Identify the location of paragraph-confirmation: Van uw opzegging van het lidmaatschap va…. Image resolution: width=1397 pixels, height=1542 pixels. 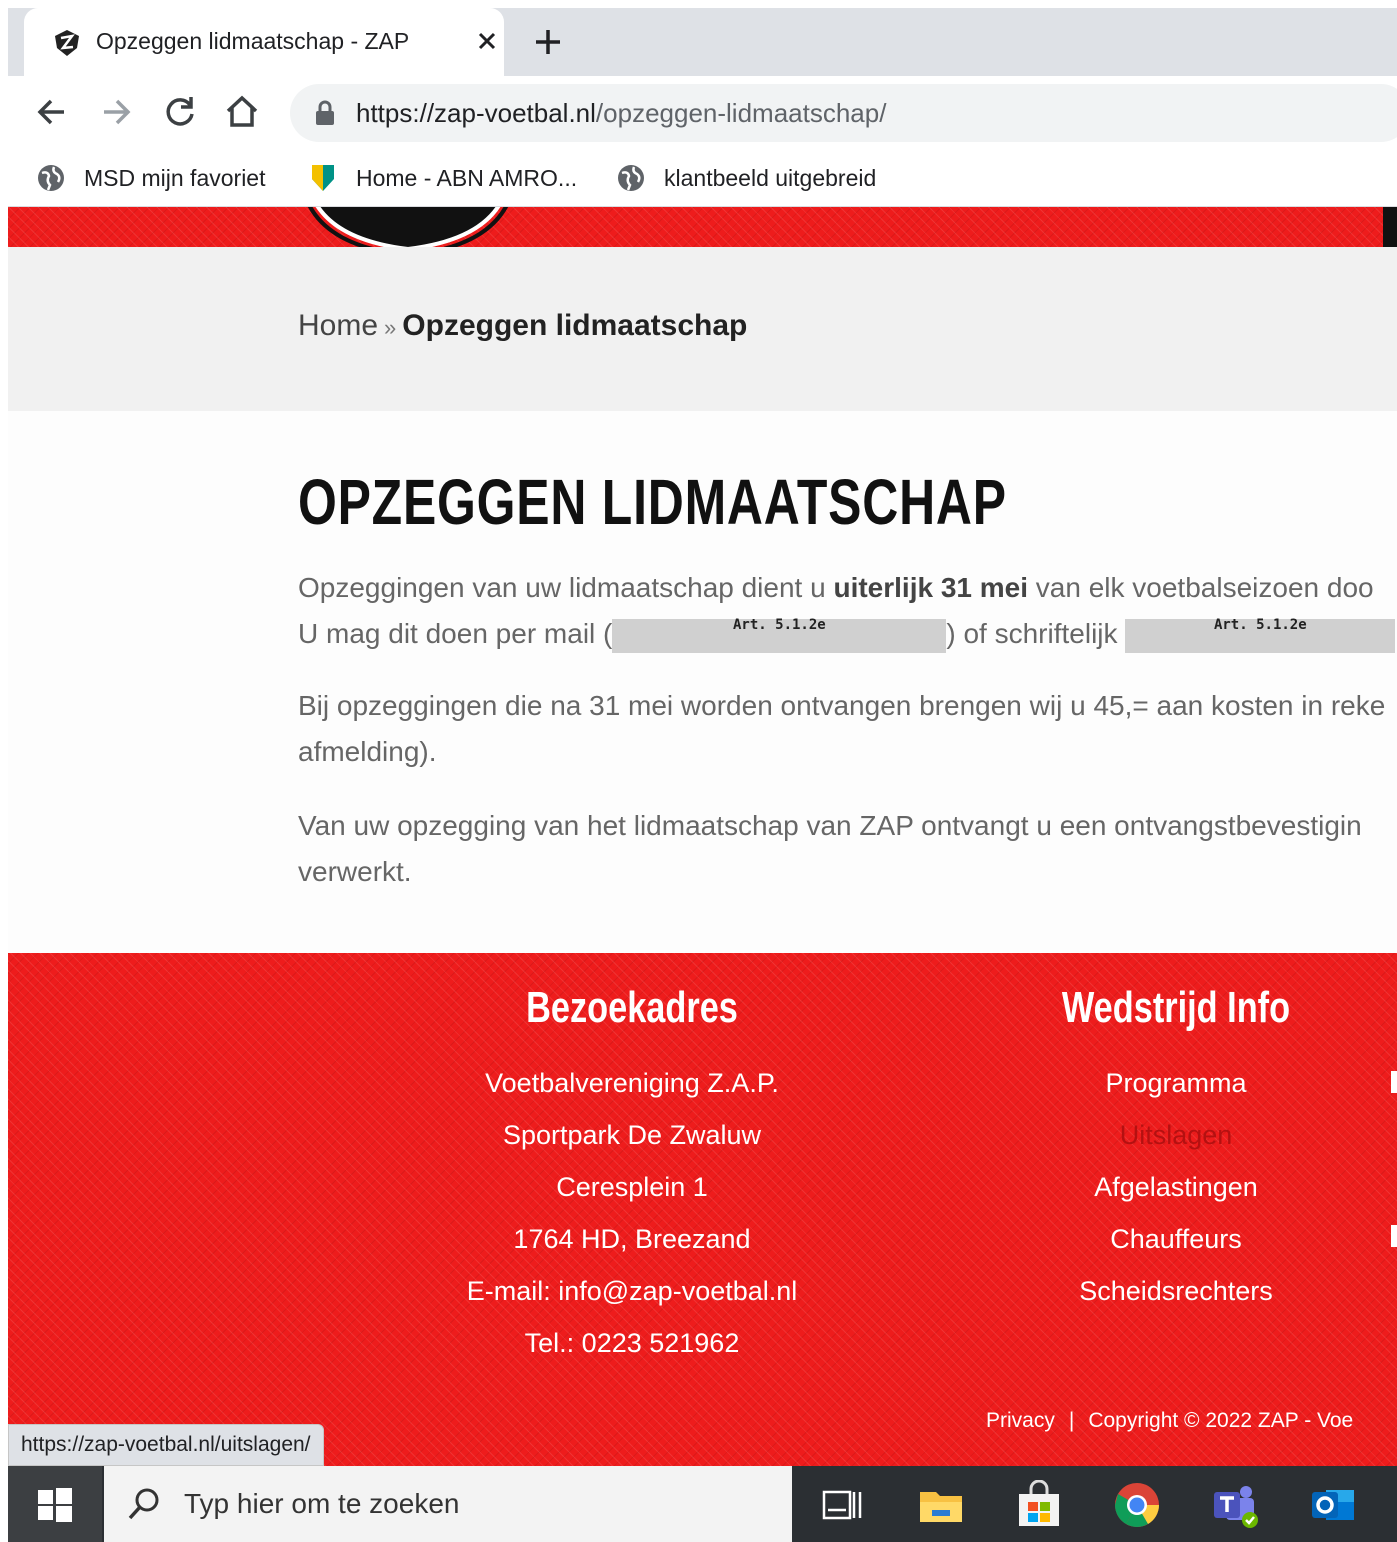
(830, 848).